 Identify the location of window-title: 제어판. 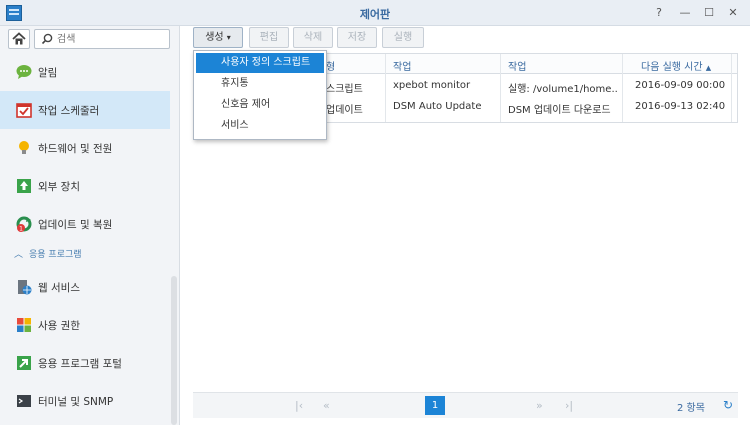
(375, 14).